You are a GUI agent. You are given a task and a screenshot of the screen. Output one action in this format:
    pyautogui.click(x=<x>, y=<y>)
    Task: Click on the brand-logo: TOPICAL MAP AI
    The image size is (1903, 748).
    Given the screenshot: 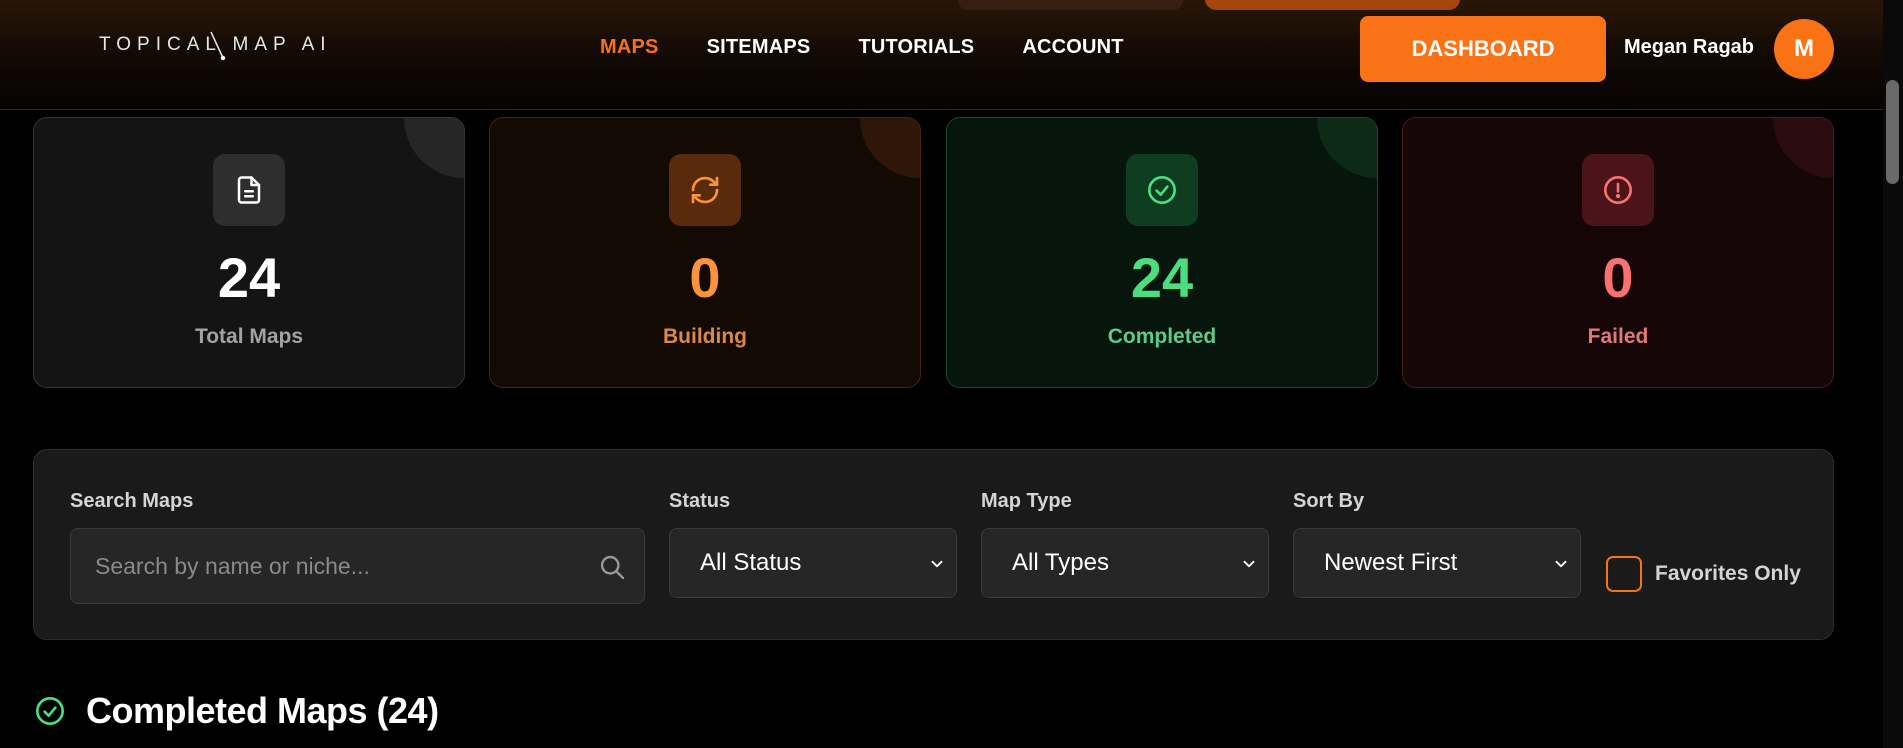 What is the action you would take?
    pyautogui.click(x=215, y=45)
    